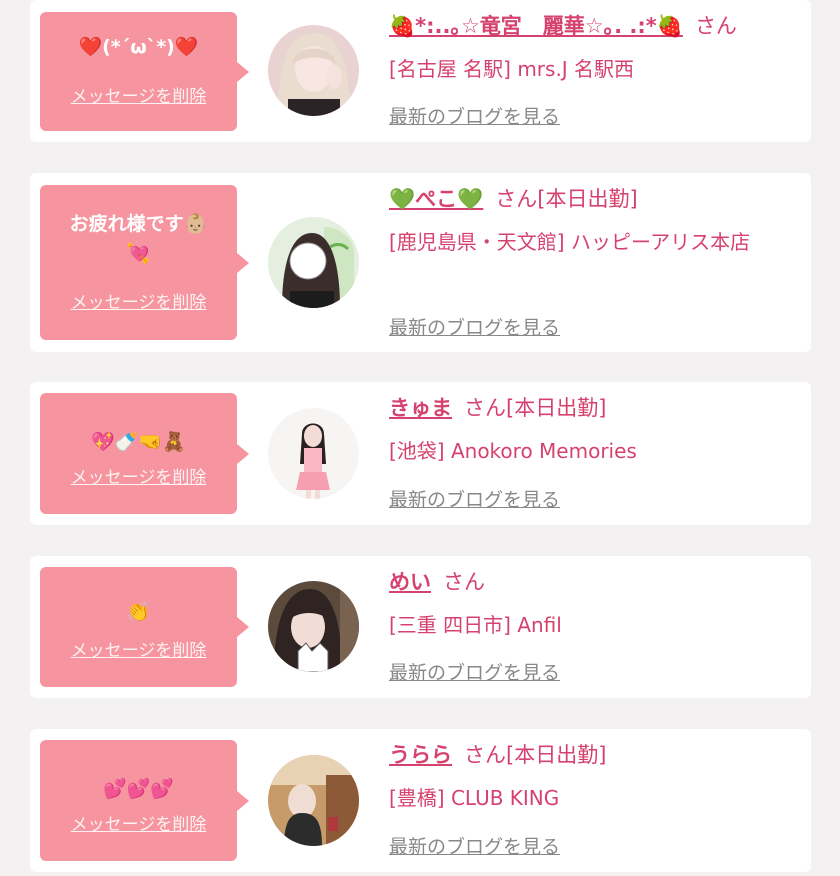  Describe the element at coordinates (138, 239) in the screenshot. I see `message-text: お疲れ様です👶🏼 💘` at that location.